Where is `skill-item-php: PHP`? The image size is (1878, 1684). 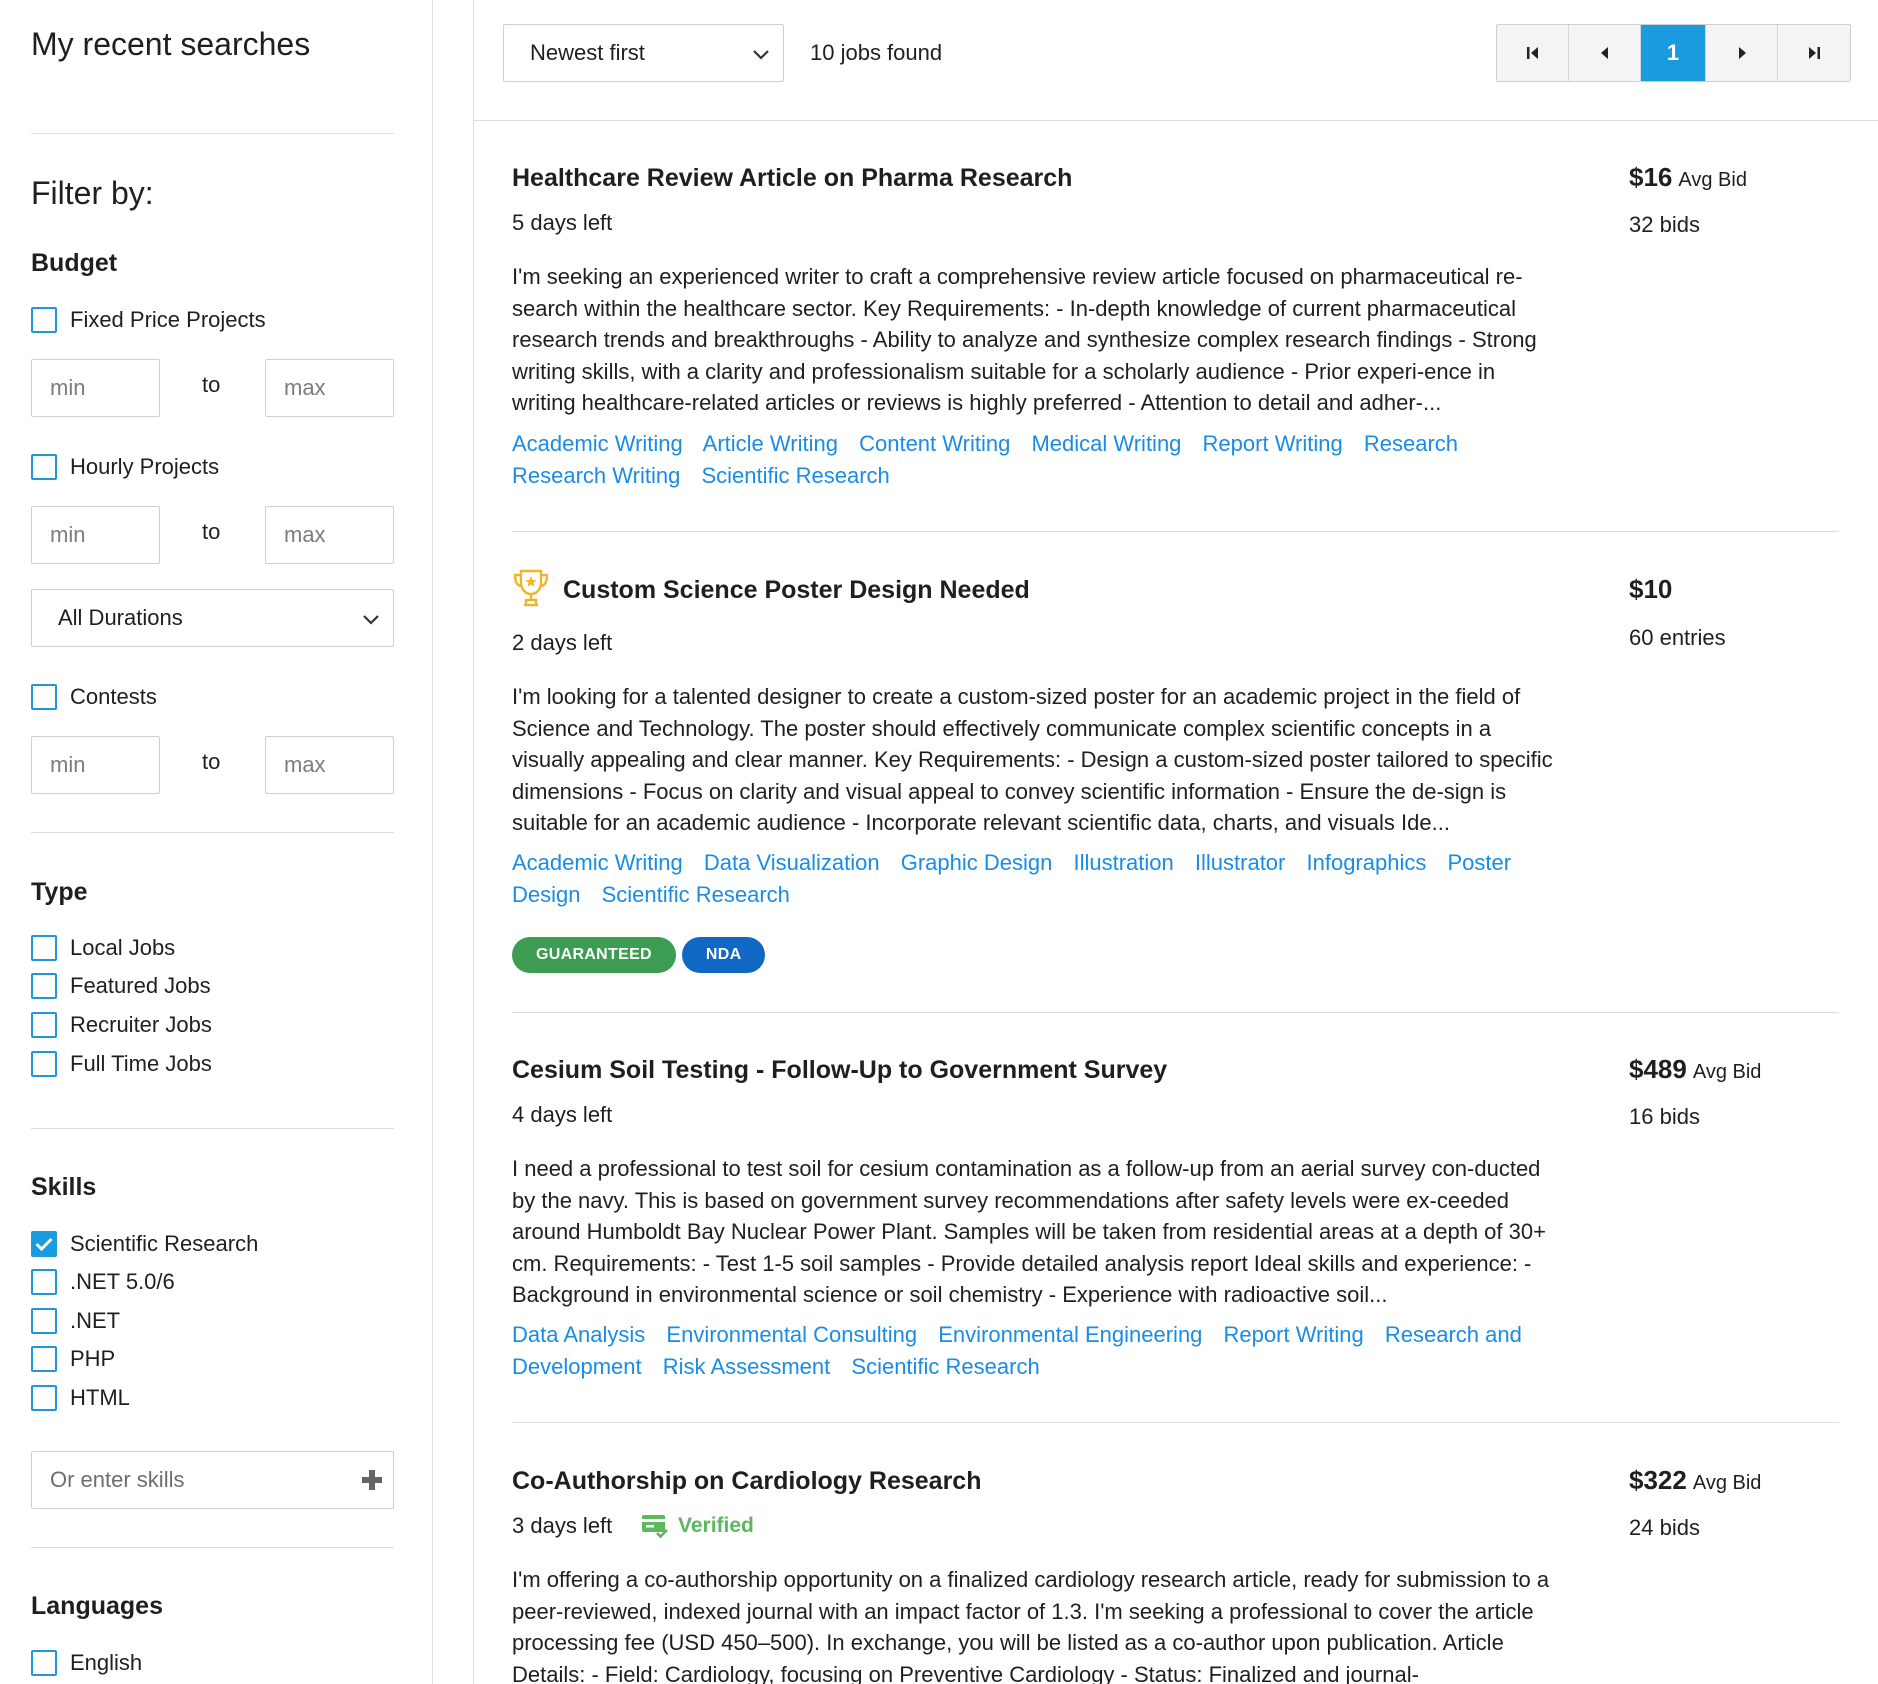
skill-item-php: PHP is located at coordinates (73, 1359).